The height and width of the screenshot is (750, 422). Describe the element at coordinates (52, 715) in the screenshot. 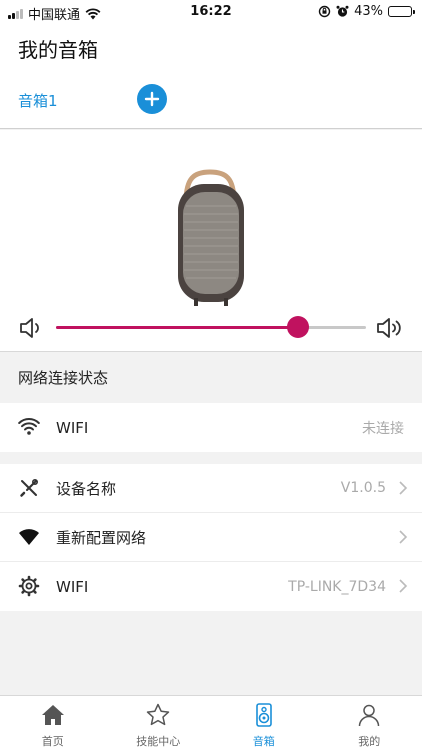

I see `home-icon` at that location.